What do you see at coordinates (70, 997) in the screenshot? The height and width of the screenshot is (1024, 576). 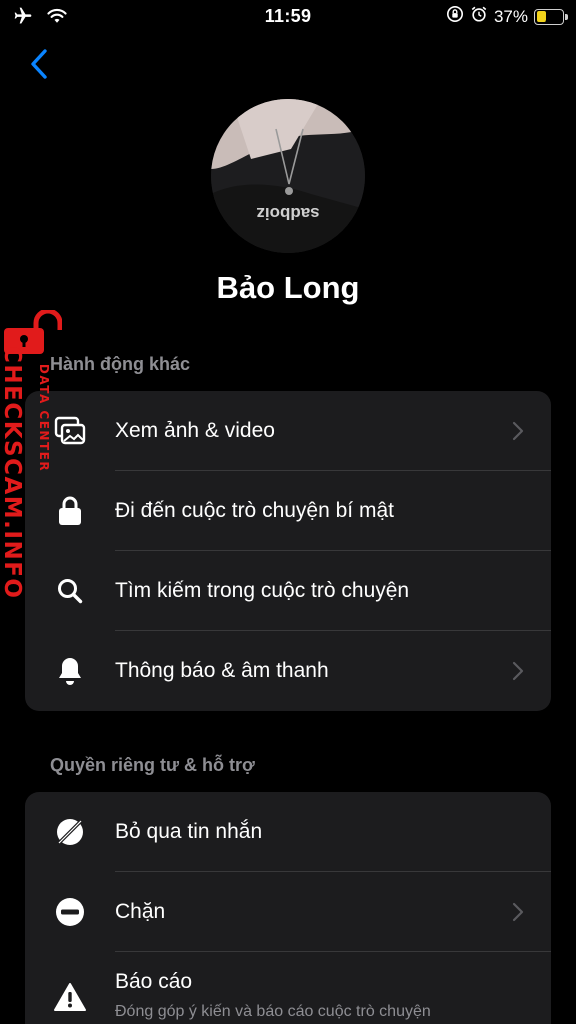 I see `warning-icon` at bounding box center [70, 997].